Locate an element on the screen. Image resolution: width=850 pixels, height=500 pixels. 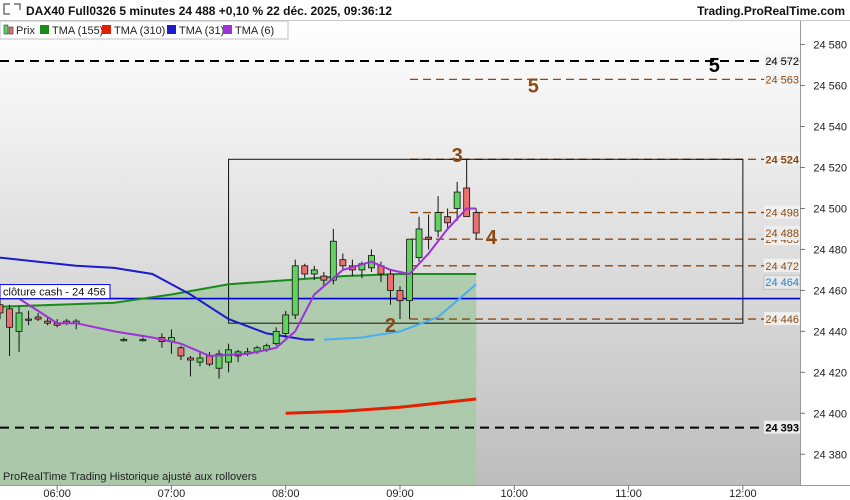
level-label: 24 524 is located at coordinates (782, 160).